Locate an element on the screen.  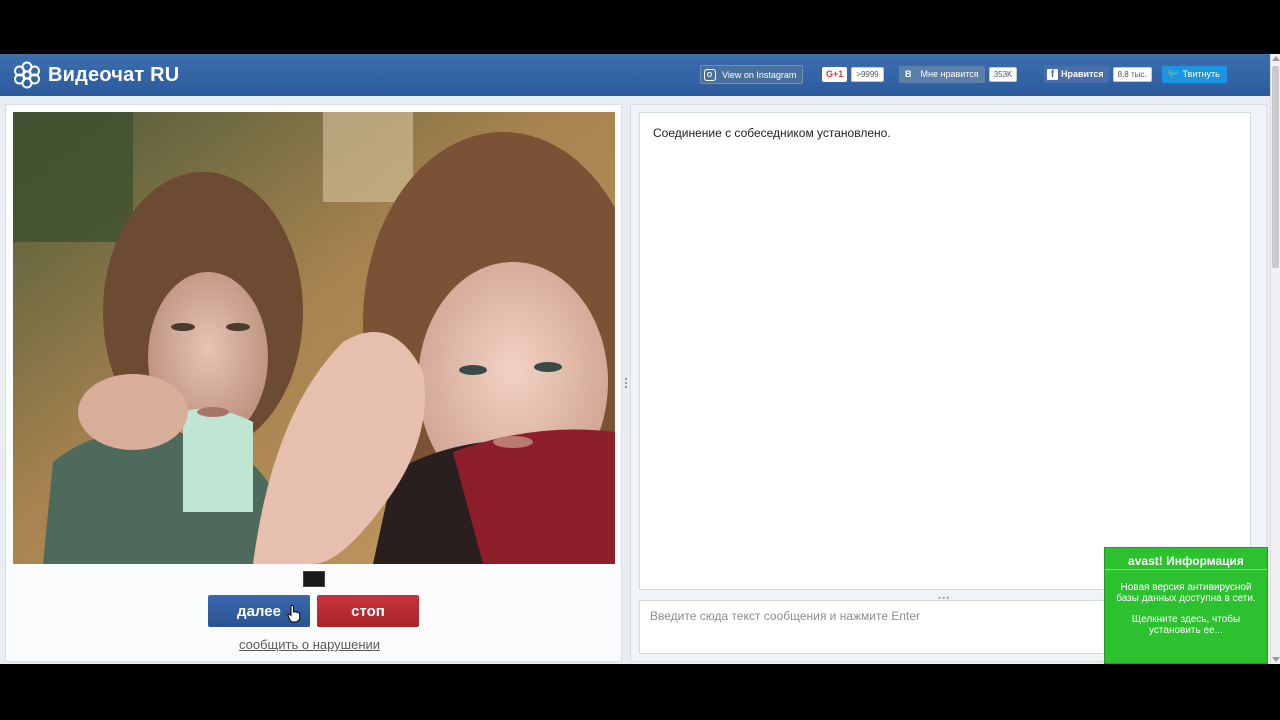
report-violation-link: сообщить о нарушении is located at coordinates (309, 644).